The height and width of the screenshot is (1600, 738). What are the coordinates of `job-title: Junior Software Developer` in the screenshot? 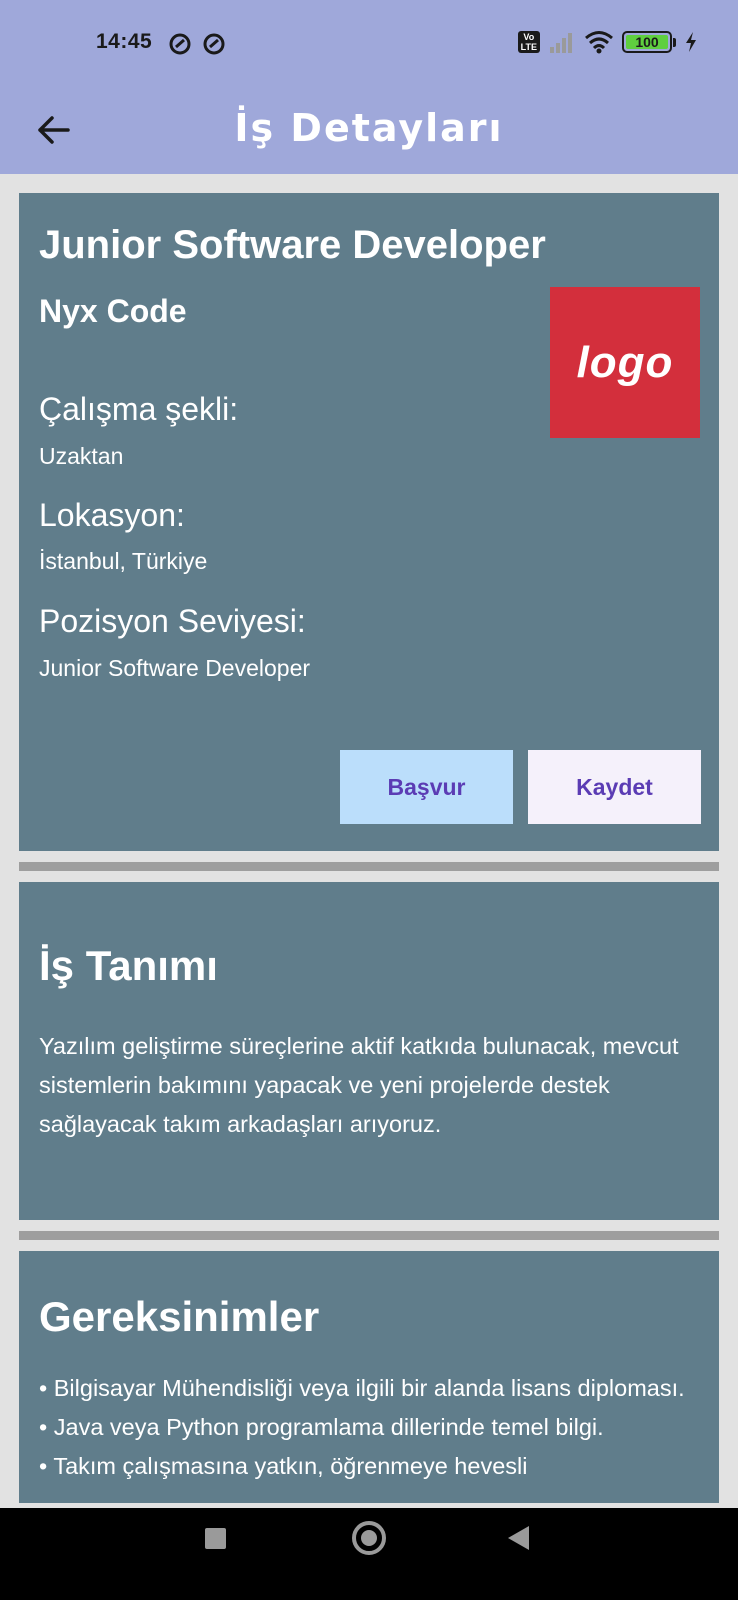 It's located at (292, 245).